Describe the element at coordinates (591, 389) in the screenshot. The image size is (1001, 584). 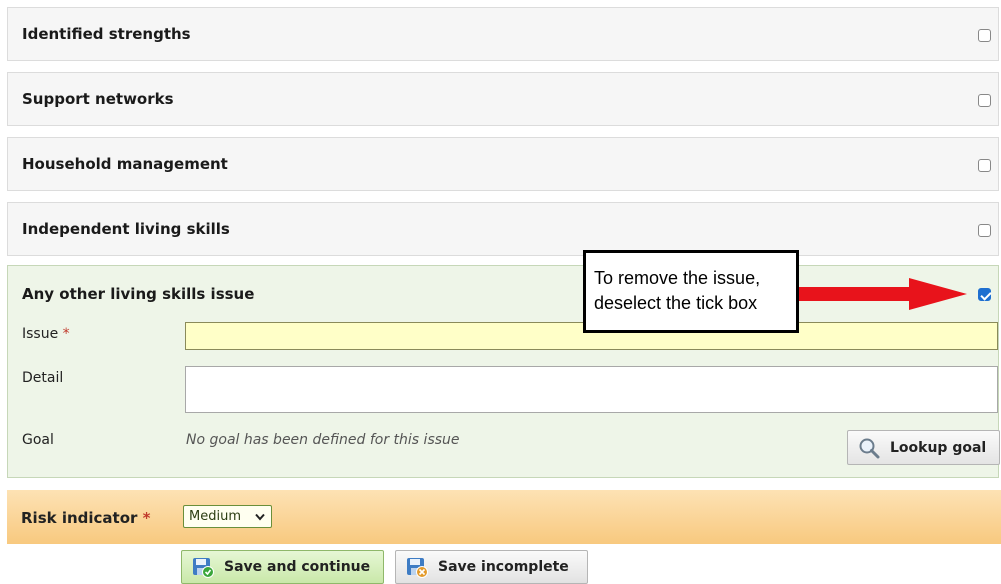
I see `detail-textarea` at that location.